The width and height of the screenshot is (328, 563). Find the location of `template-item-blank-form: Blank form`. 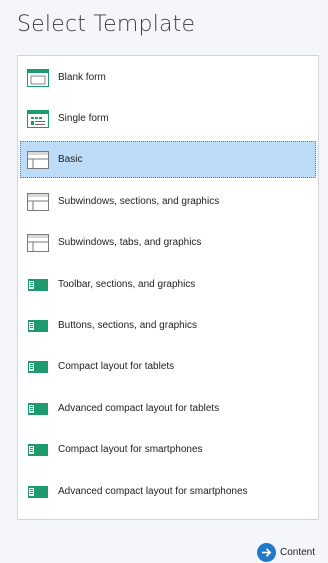

template-item-blank-form: Blank form is located at coordinates (168, 77).